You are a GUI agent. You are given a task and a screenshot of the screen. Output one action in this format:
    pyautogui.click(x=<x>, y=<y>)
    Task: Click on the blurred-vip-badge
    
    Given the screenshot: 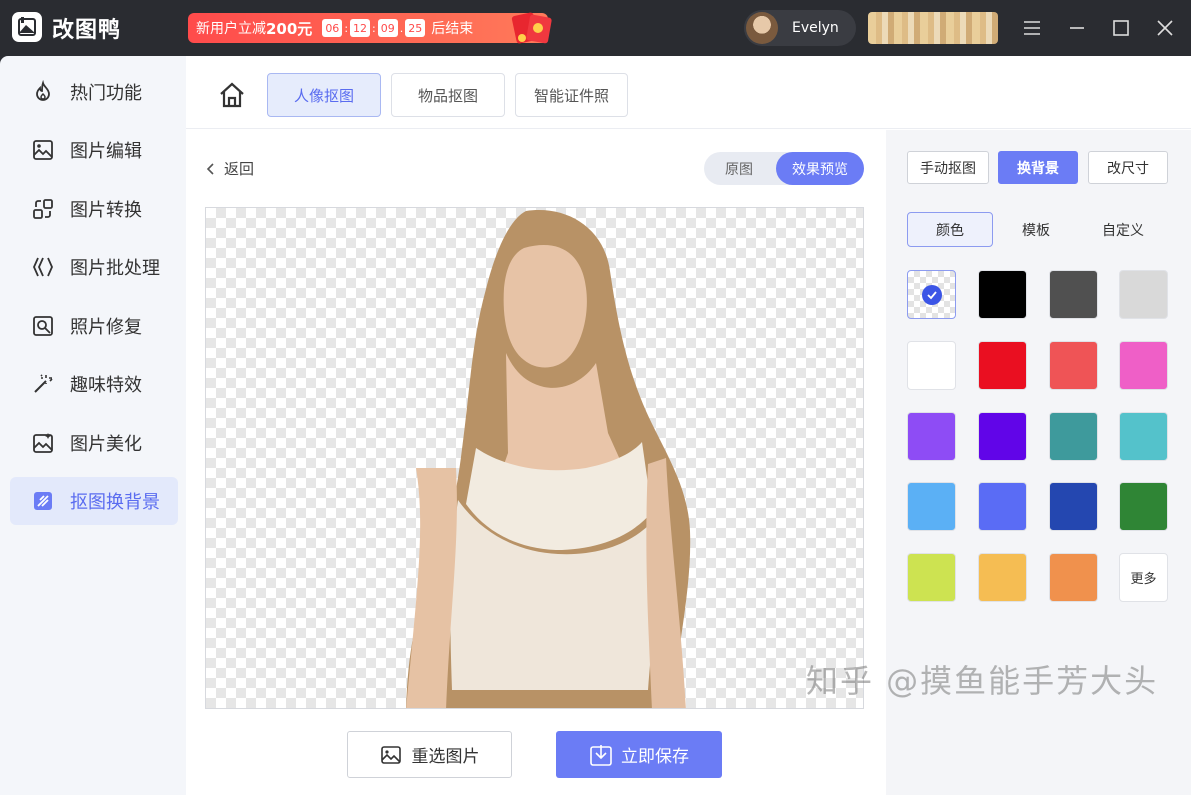 What is the action you would take?
    pyautogui.click(x=933, y=28)
    